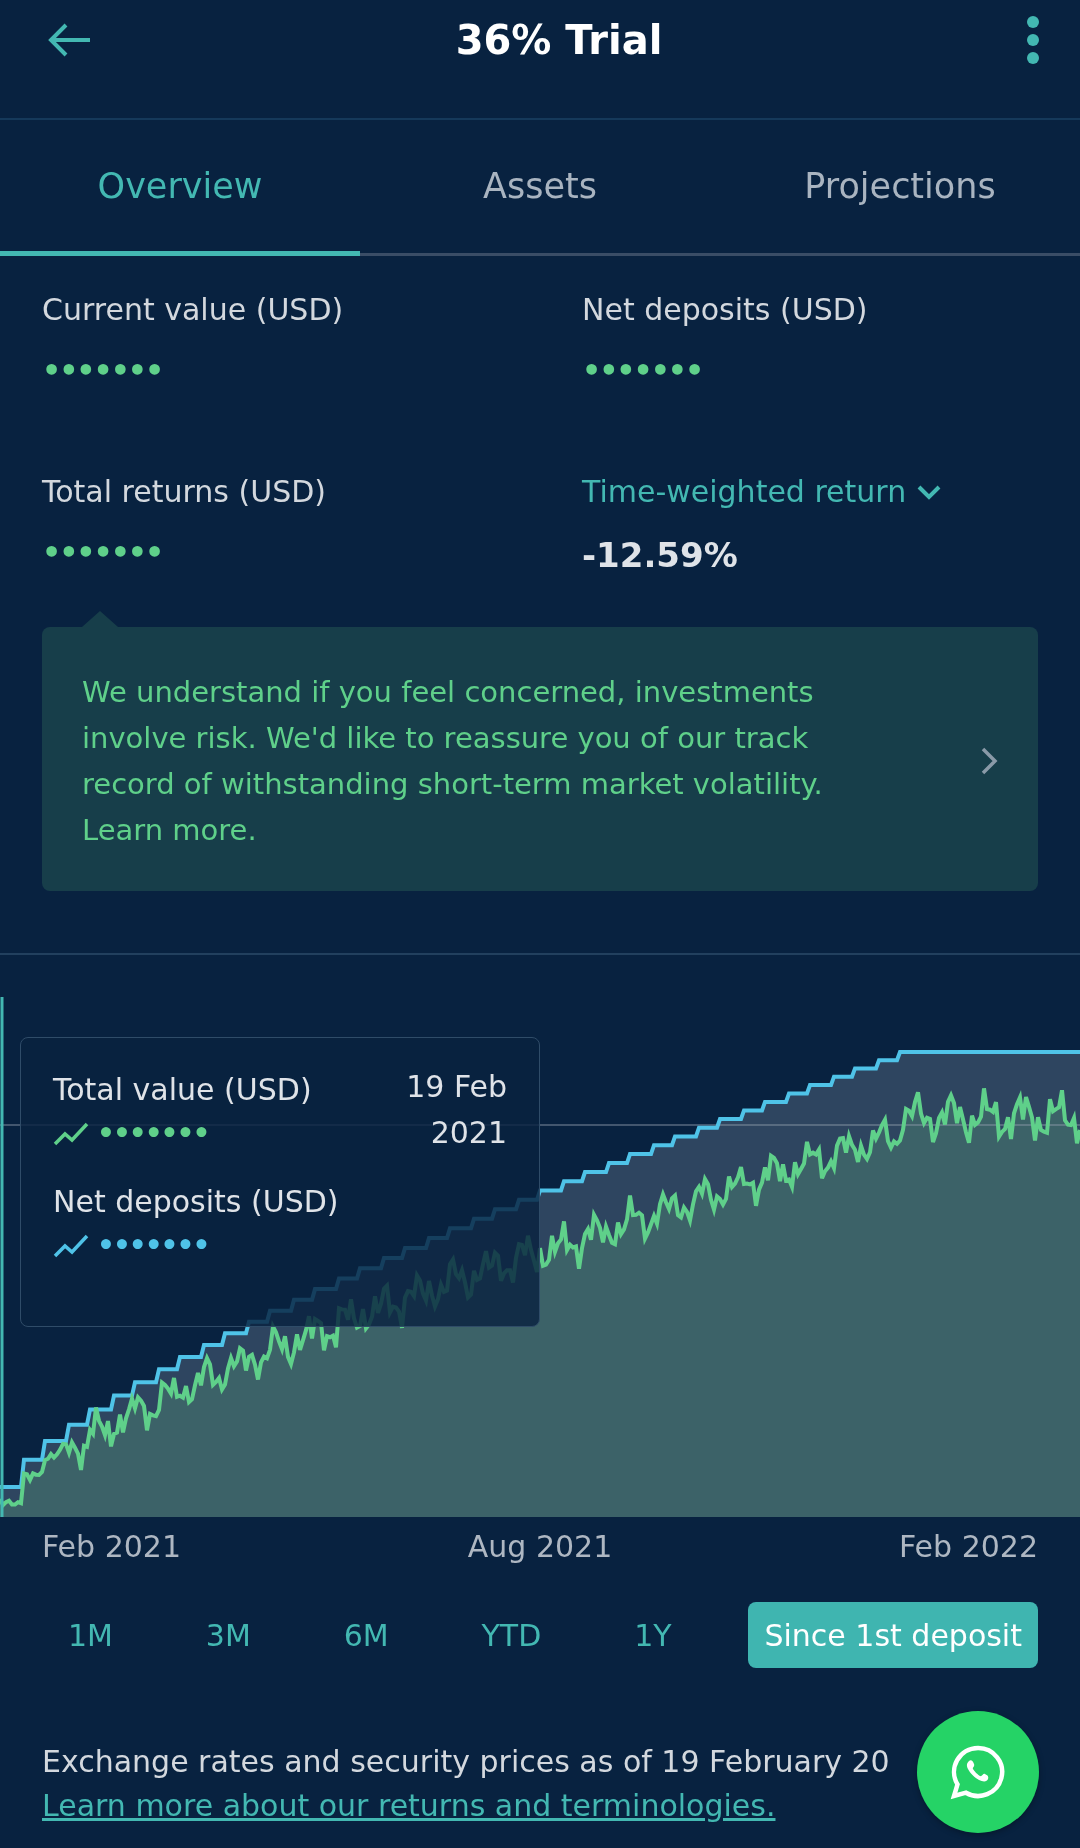 The width and height of the screenshot is (1080, 1848). I want to click on back-arrow-icon, so click(70, 40).